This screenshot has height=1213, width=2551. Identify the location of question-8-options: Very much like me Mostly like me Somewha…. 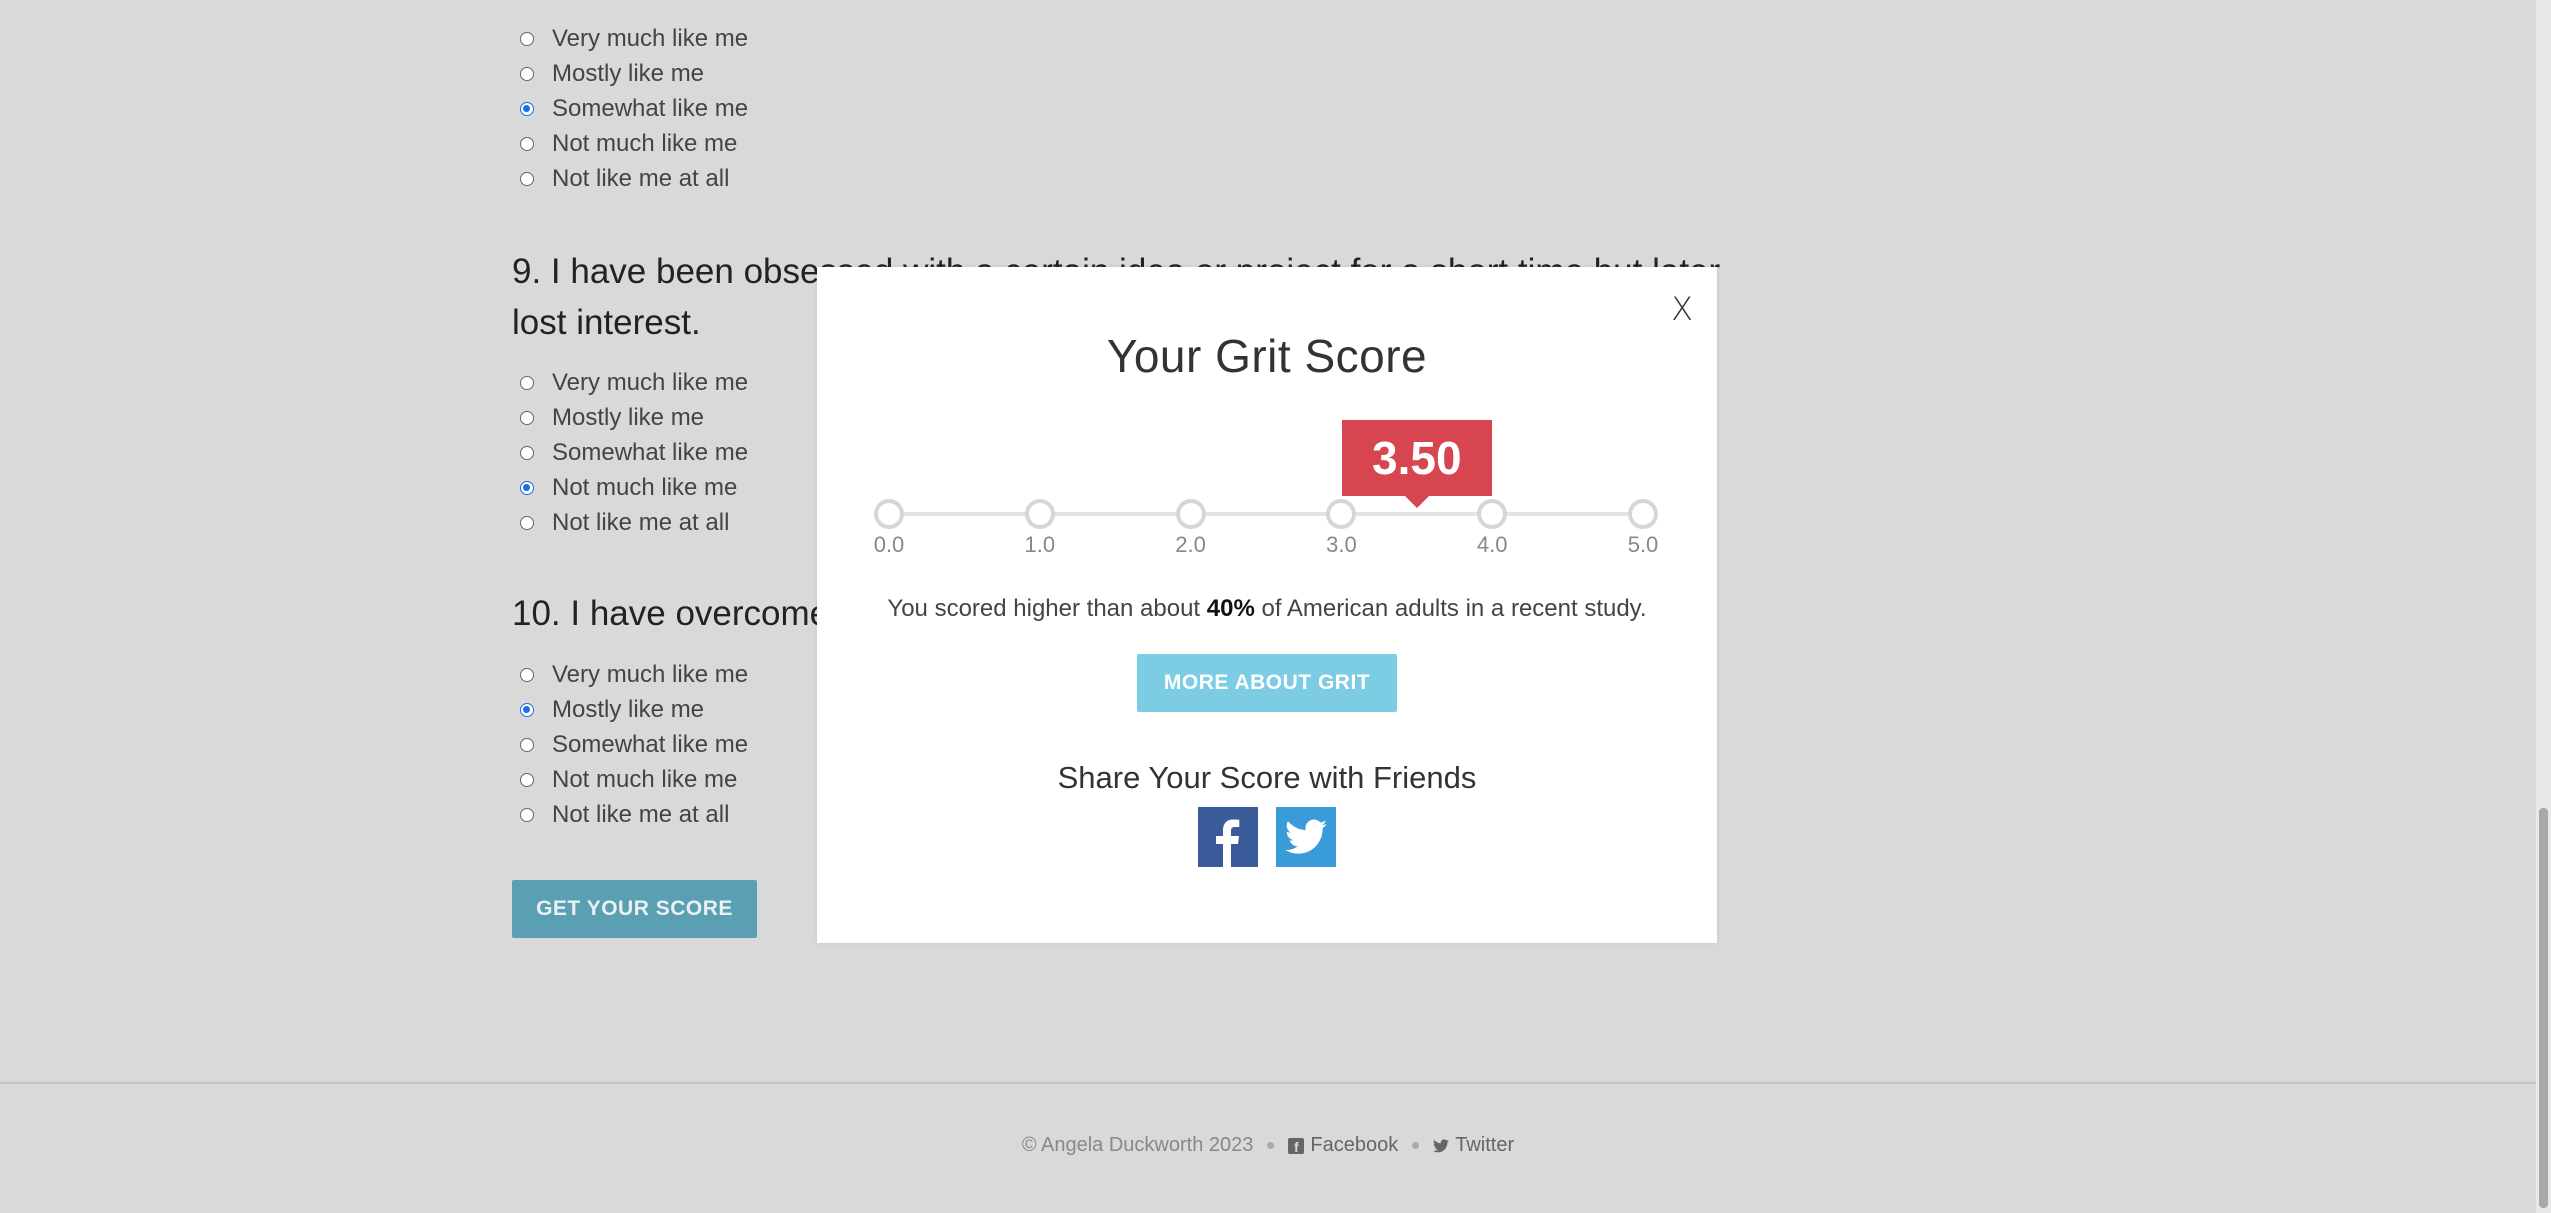
(630, 108).